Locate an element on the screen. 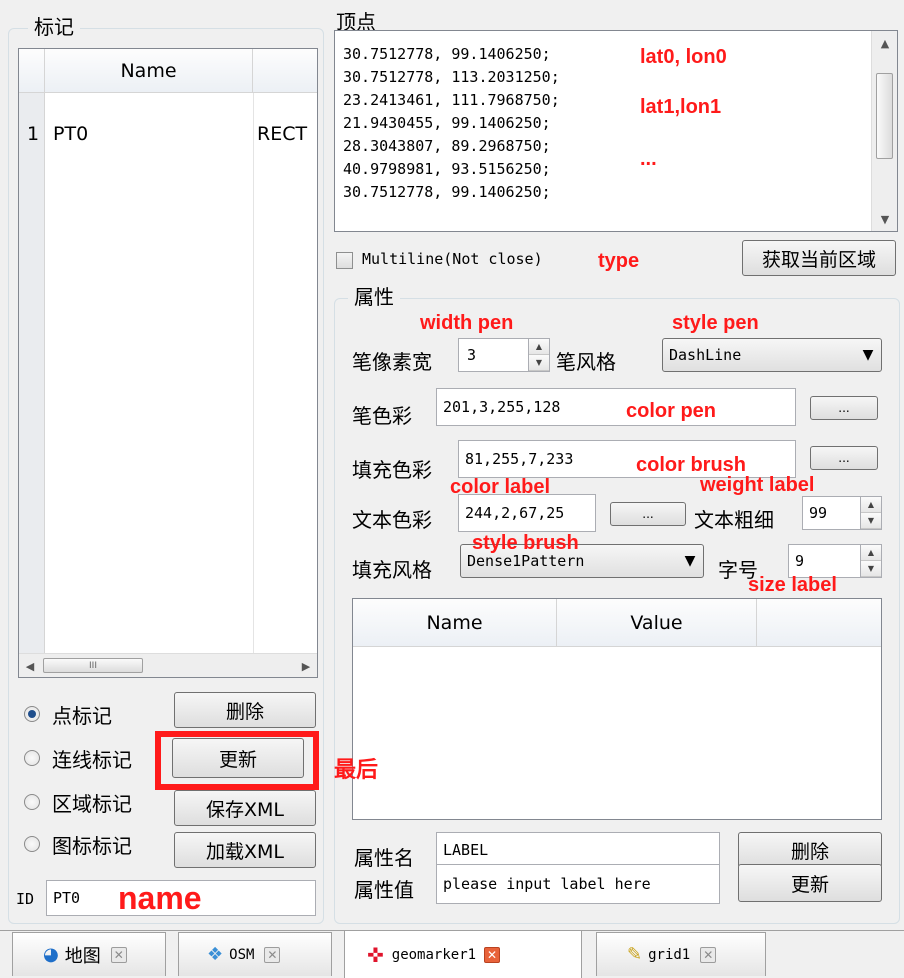 The height and width of the screenshot is (978, 904). tab-osm: ❖ OSM ✕ is located at coordinates (255, 954).